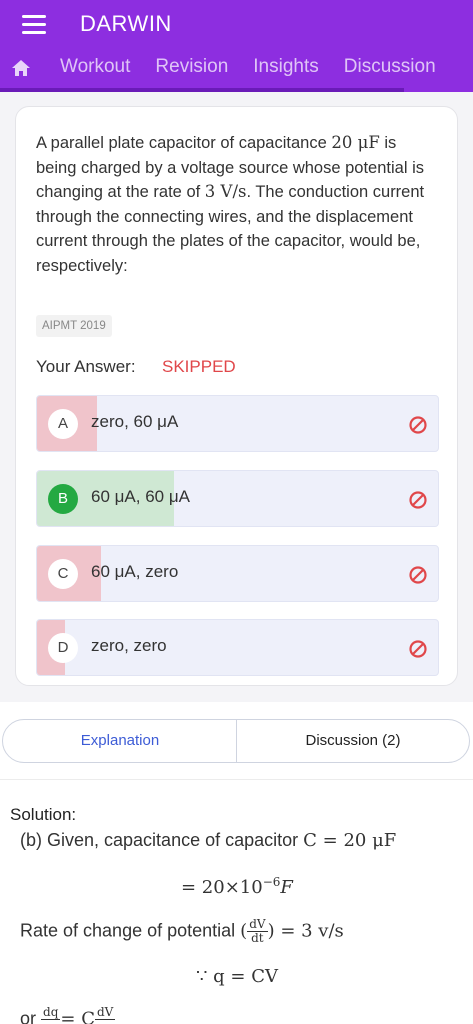 This screenshot has height=1024, width=473. I want to click on tab-insights: Insights, so click(285, 69).